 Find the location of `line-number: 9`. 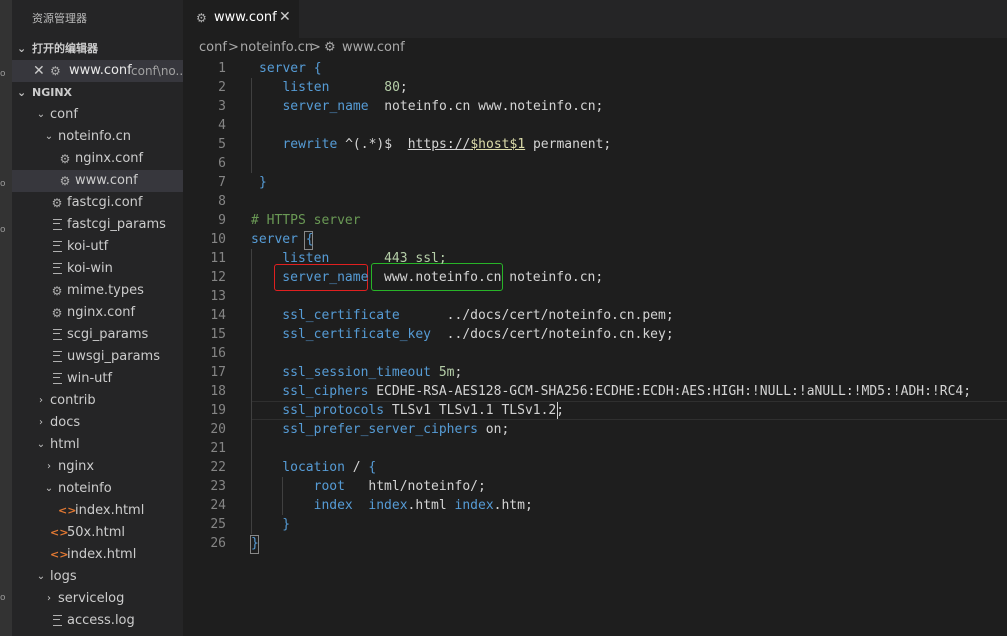

line-number: 9 is located at coordinates (222, 220).